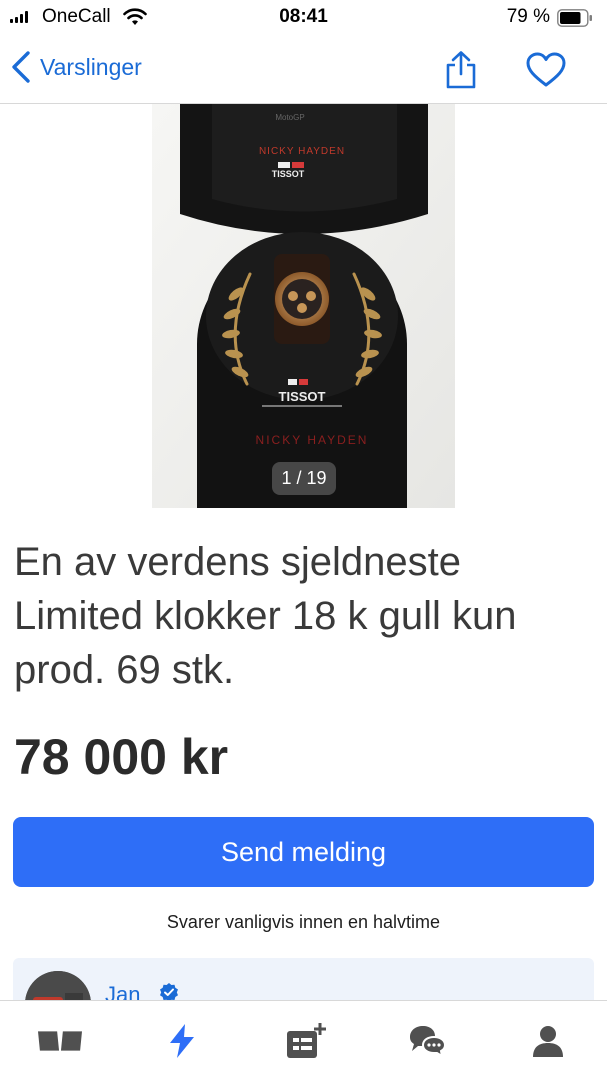 The height and width of the screenshot is (1080, 607). I want to click on verified-badge-icon, so click(169, 992).